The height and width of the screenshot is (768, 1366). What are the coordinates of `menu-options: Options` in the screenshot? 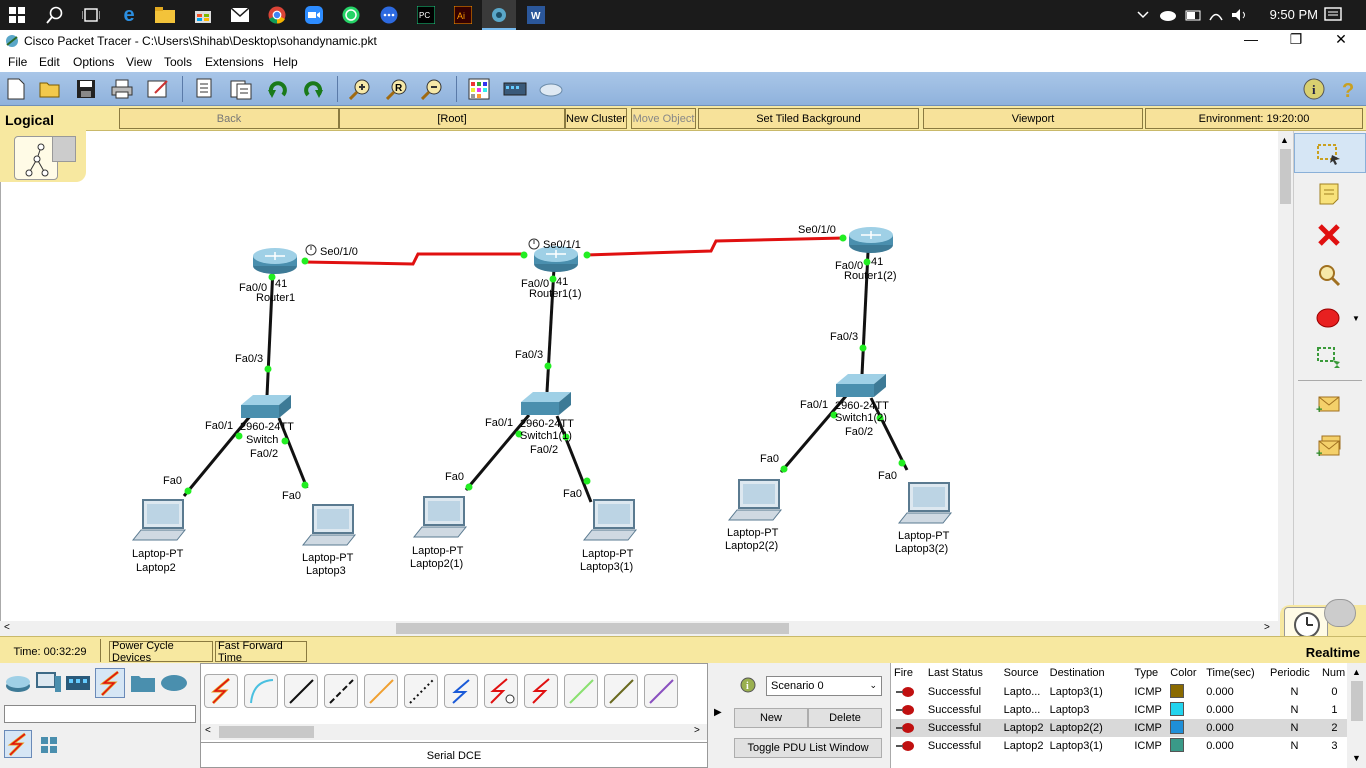 It's located at (93, 62).